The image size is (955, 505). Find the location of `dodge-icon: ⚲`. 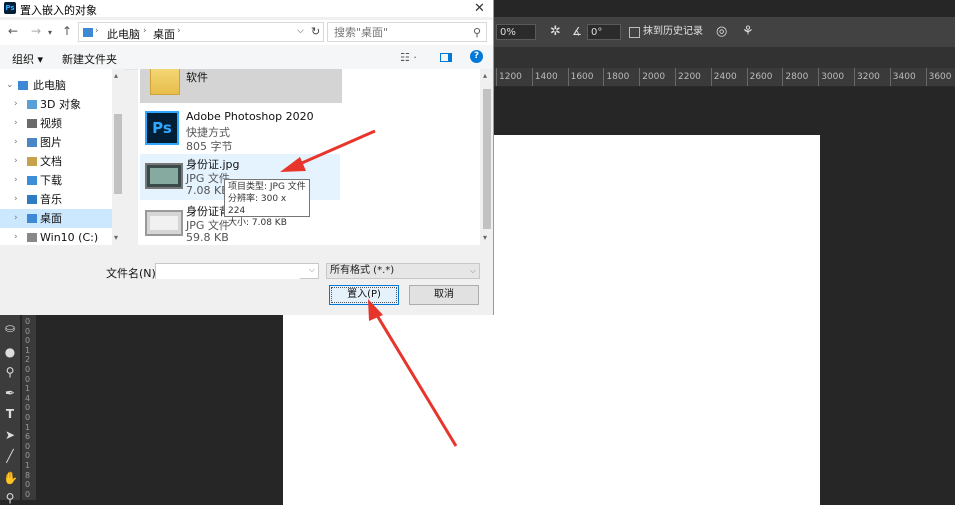

dodge-icon: ⚲ is located at coordinates (10, 372).